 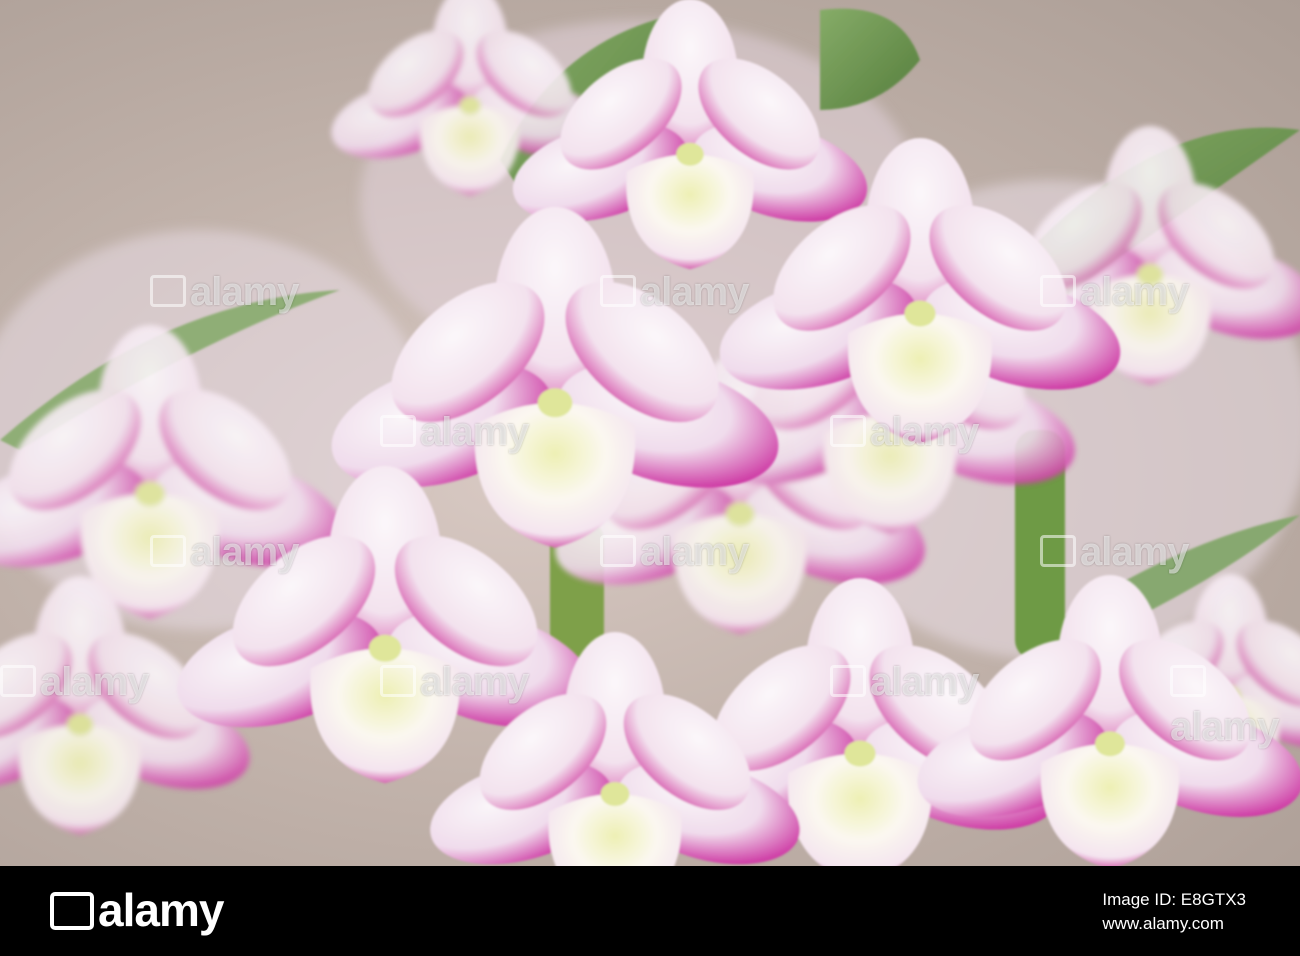 I want to click on alamy-logo: alamy, so click(x=137, y=910).